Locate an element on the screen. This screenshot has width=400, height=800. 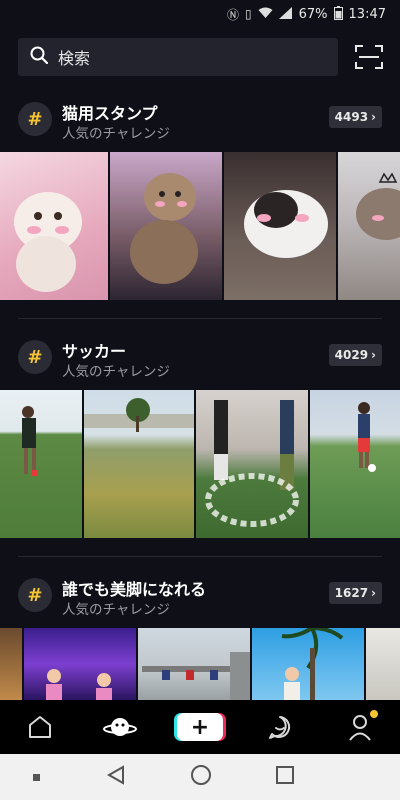
section-title: 誰でも美脚になれる is located at coordinates (134, 589).